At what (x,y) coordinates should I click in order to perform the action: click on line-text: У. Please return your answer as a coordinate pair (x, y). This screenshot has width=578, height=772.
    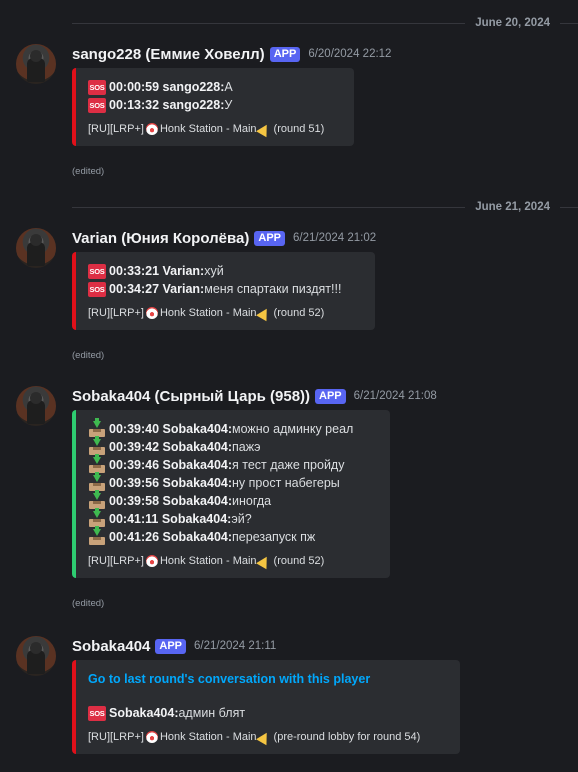
    Looking at the image, I should click on (228, 105).